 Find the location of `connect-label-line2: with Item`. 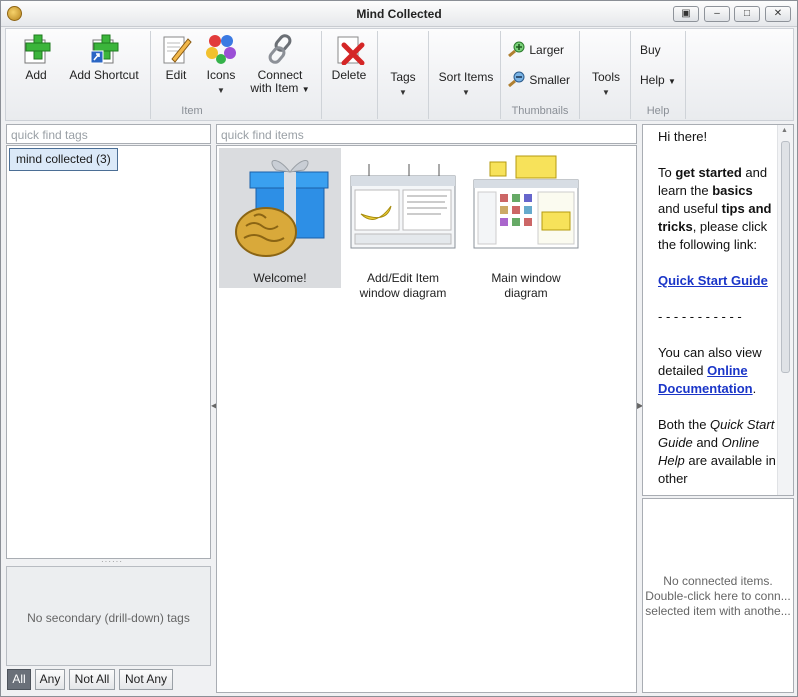

connect-label-line2: with Item is located at coordinates (274, 88).